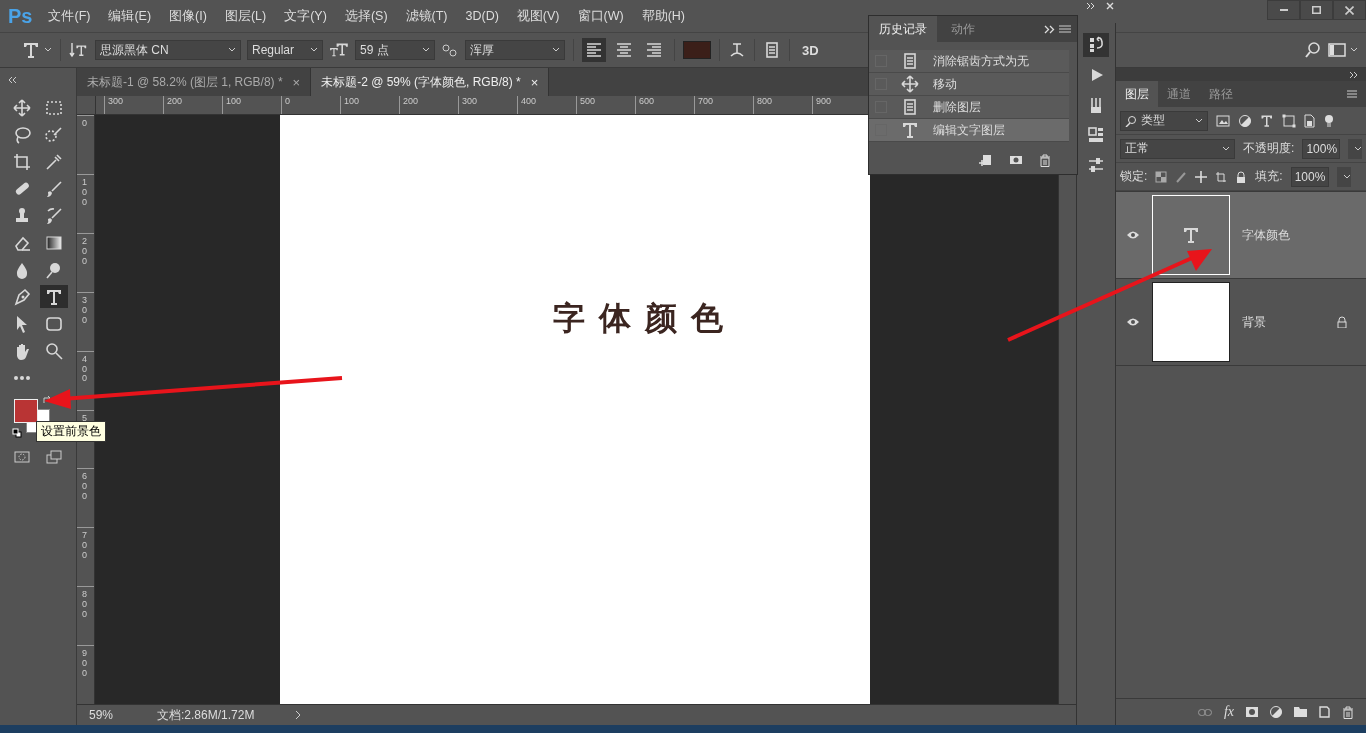 The height and width of the screenshot is (733, 1366). What do you see at coordinates (1178, 148) in the screenshot?
I see `blend-mode-dropdown: 正常` at bounding box center [1178, 148].